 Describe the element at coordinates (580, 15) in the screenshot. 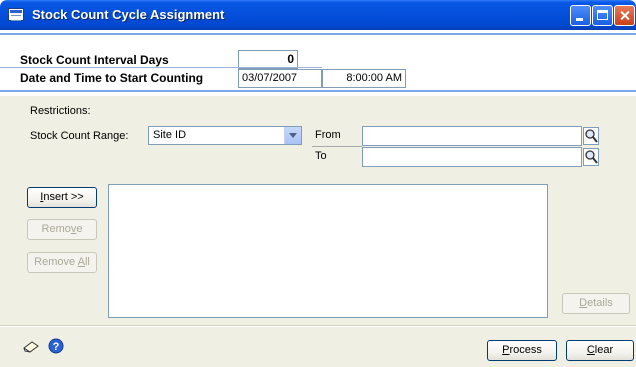

I see `minimize-button` at that location.